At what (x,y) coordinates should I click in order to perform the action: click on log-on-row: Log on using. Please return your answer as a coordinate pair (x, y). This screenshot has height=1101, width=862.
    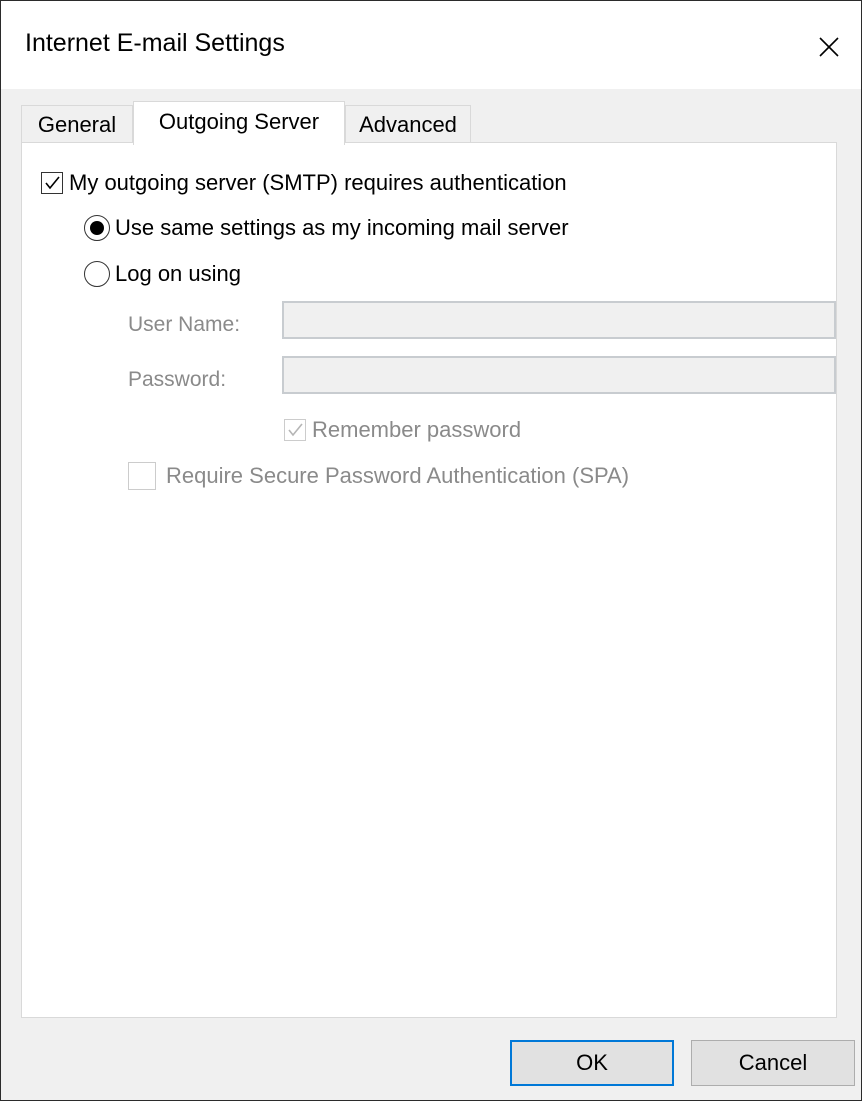
    Looking at the image, I should click on (162, 274).